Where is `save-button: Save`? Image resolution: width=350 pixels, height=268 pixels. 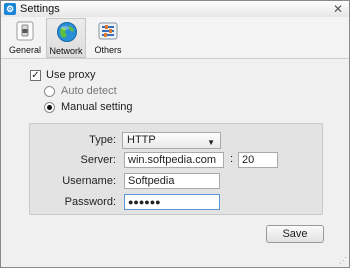 save-button: Save is located at coordinates (295, 234).